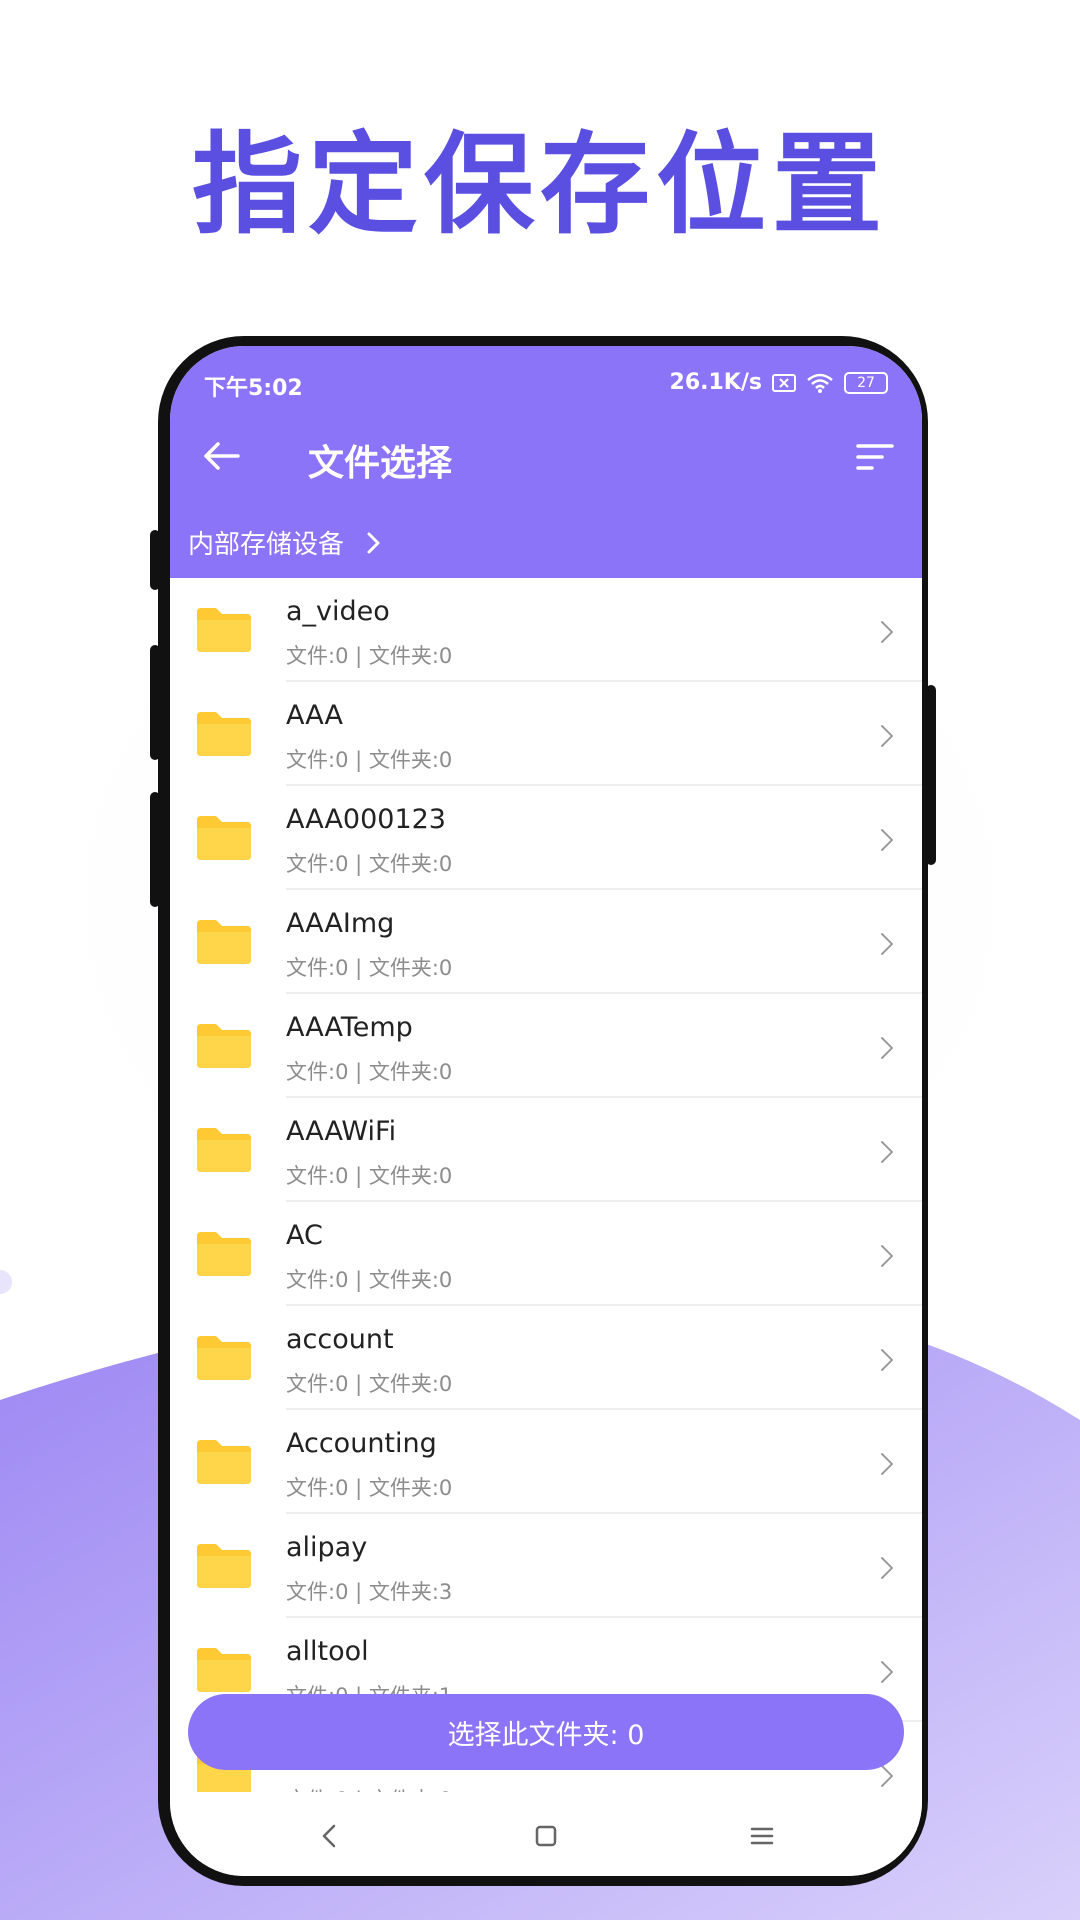 This screenshot has height=1920, width=1080. Describe the element at coordinates (546, 462) in the screenshot. I see `app-bar: 下午5:02 26.1K/s 27 文件选择 内部存储设备` at that location.